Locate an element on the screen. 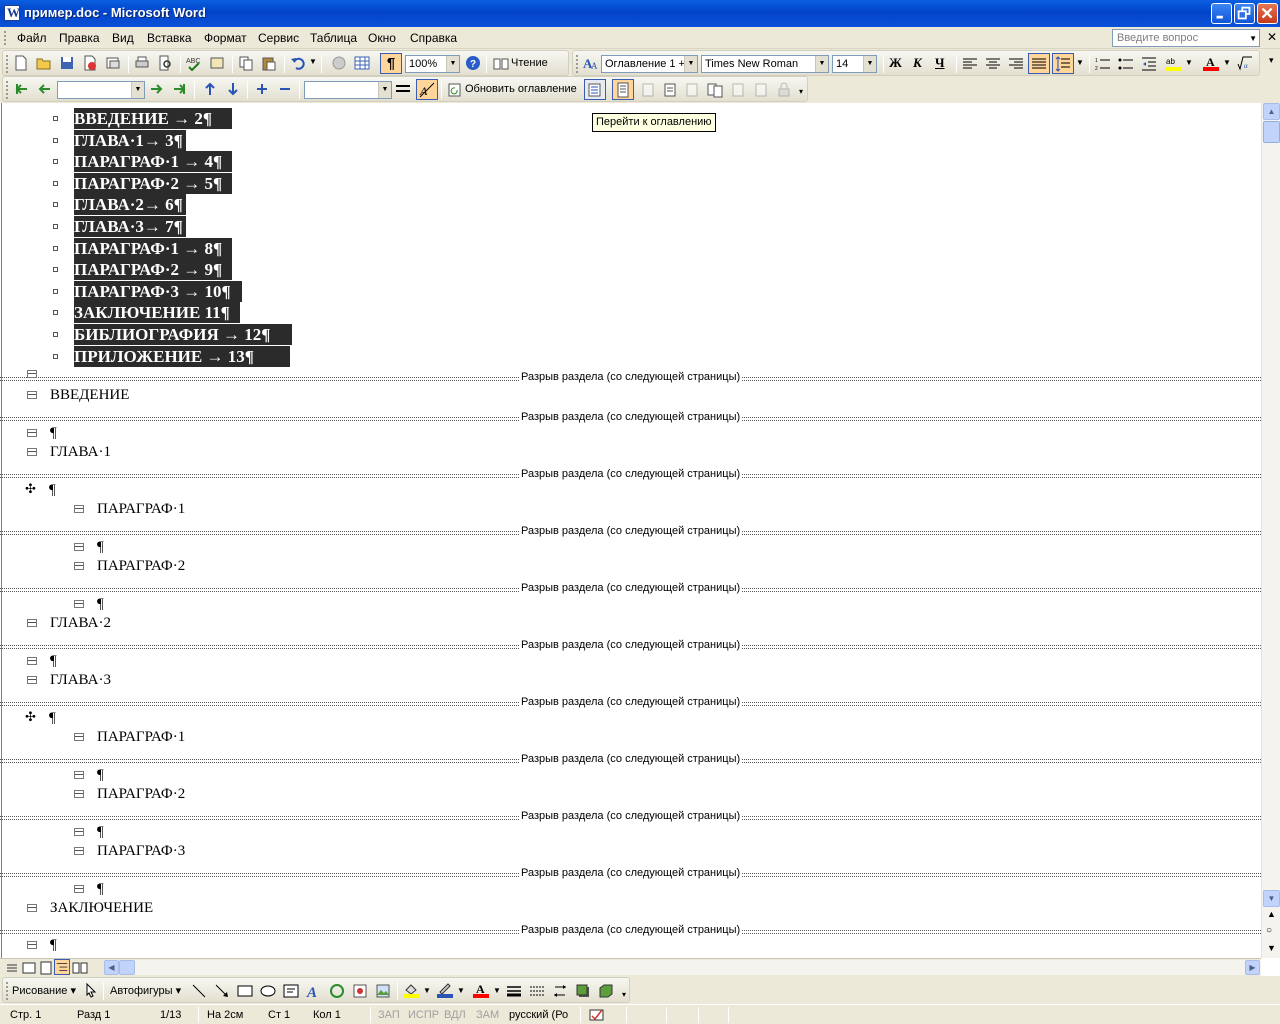  reading-layout-button: Чтение is located at coordinates (529, 63).